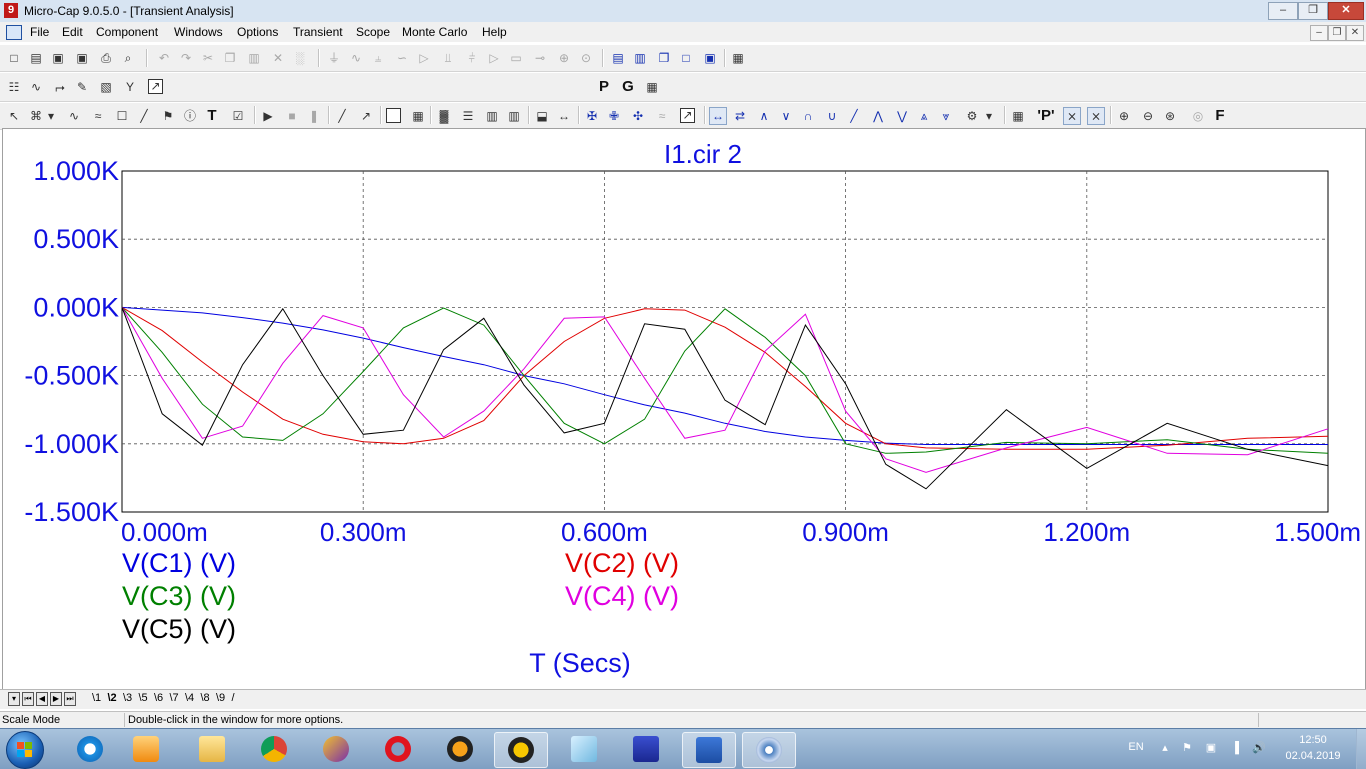 This screenshot has width=1366, height=769. I want to click on plot-properties-icon: ▧, so click(106, 87).